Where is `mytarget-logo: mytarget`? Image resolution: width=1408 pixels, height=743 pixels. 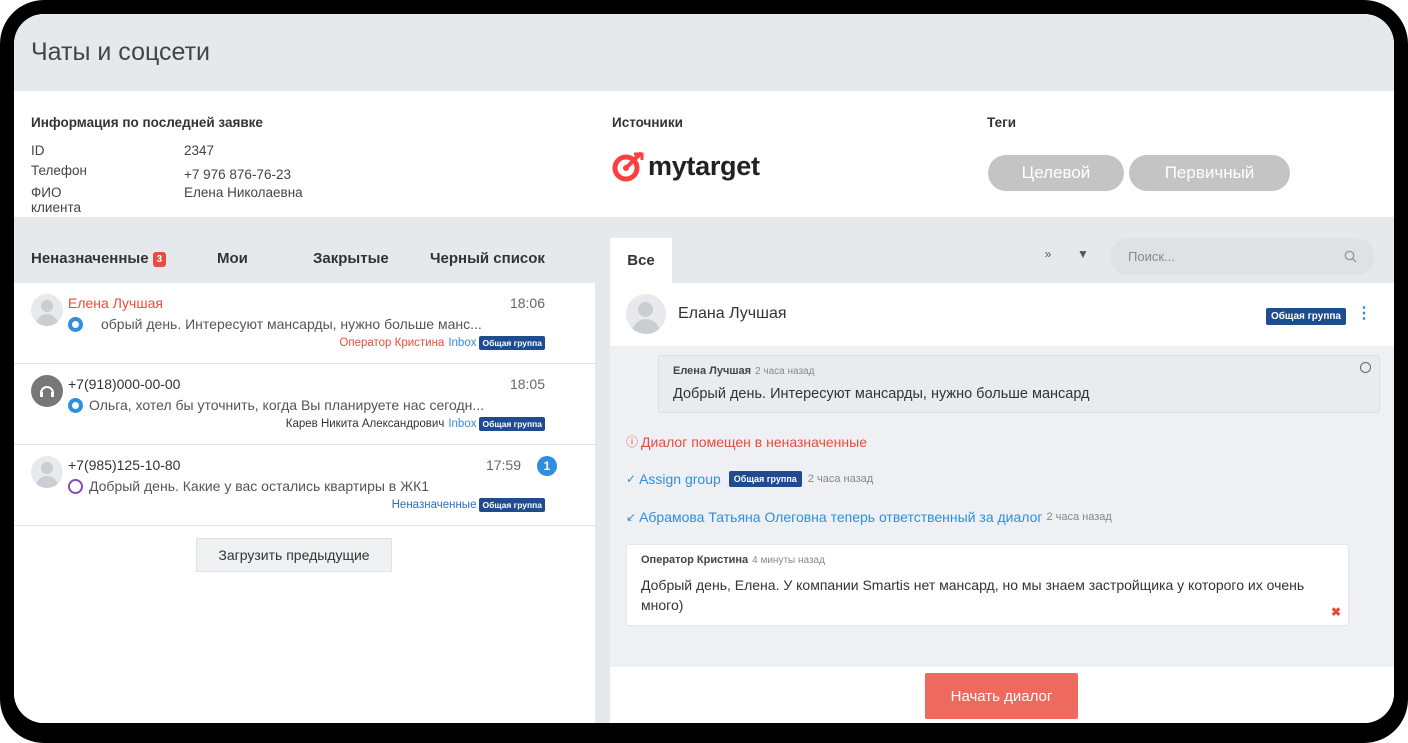 mytarget-logo: mytarget is located at coordinates (686, 166).